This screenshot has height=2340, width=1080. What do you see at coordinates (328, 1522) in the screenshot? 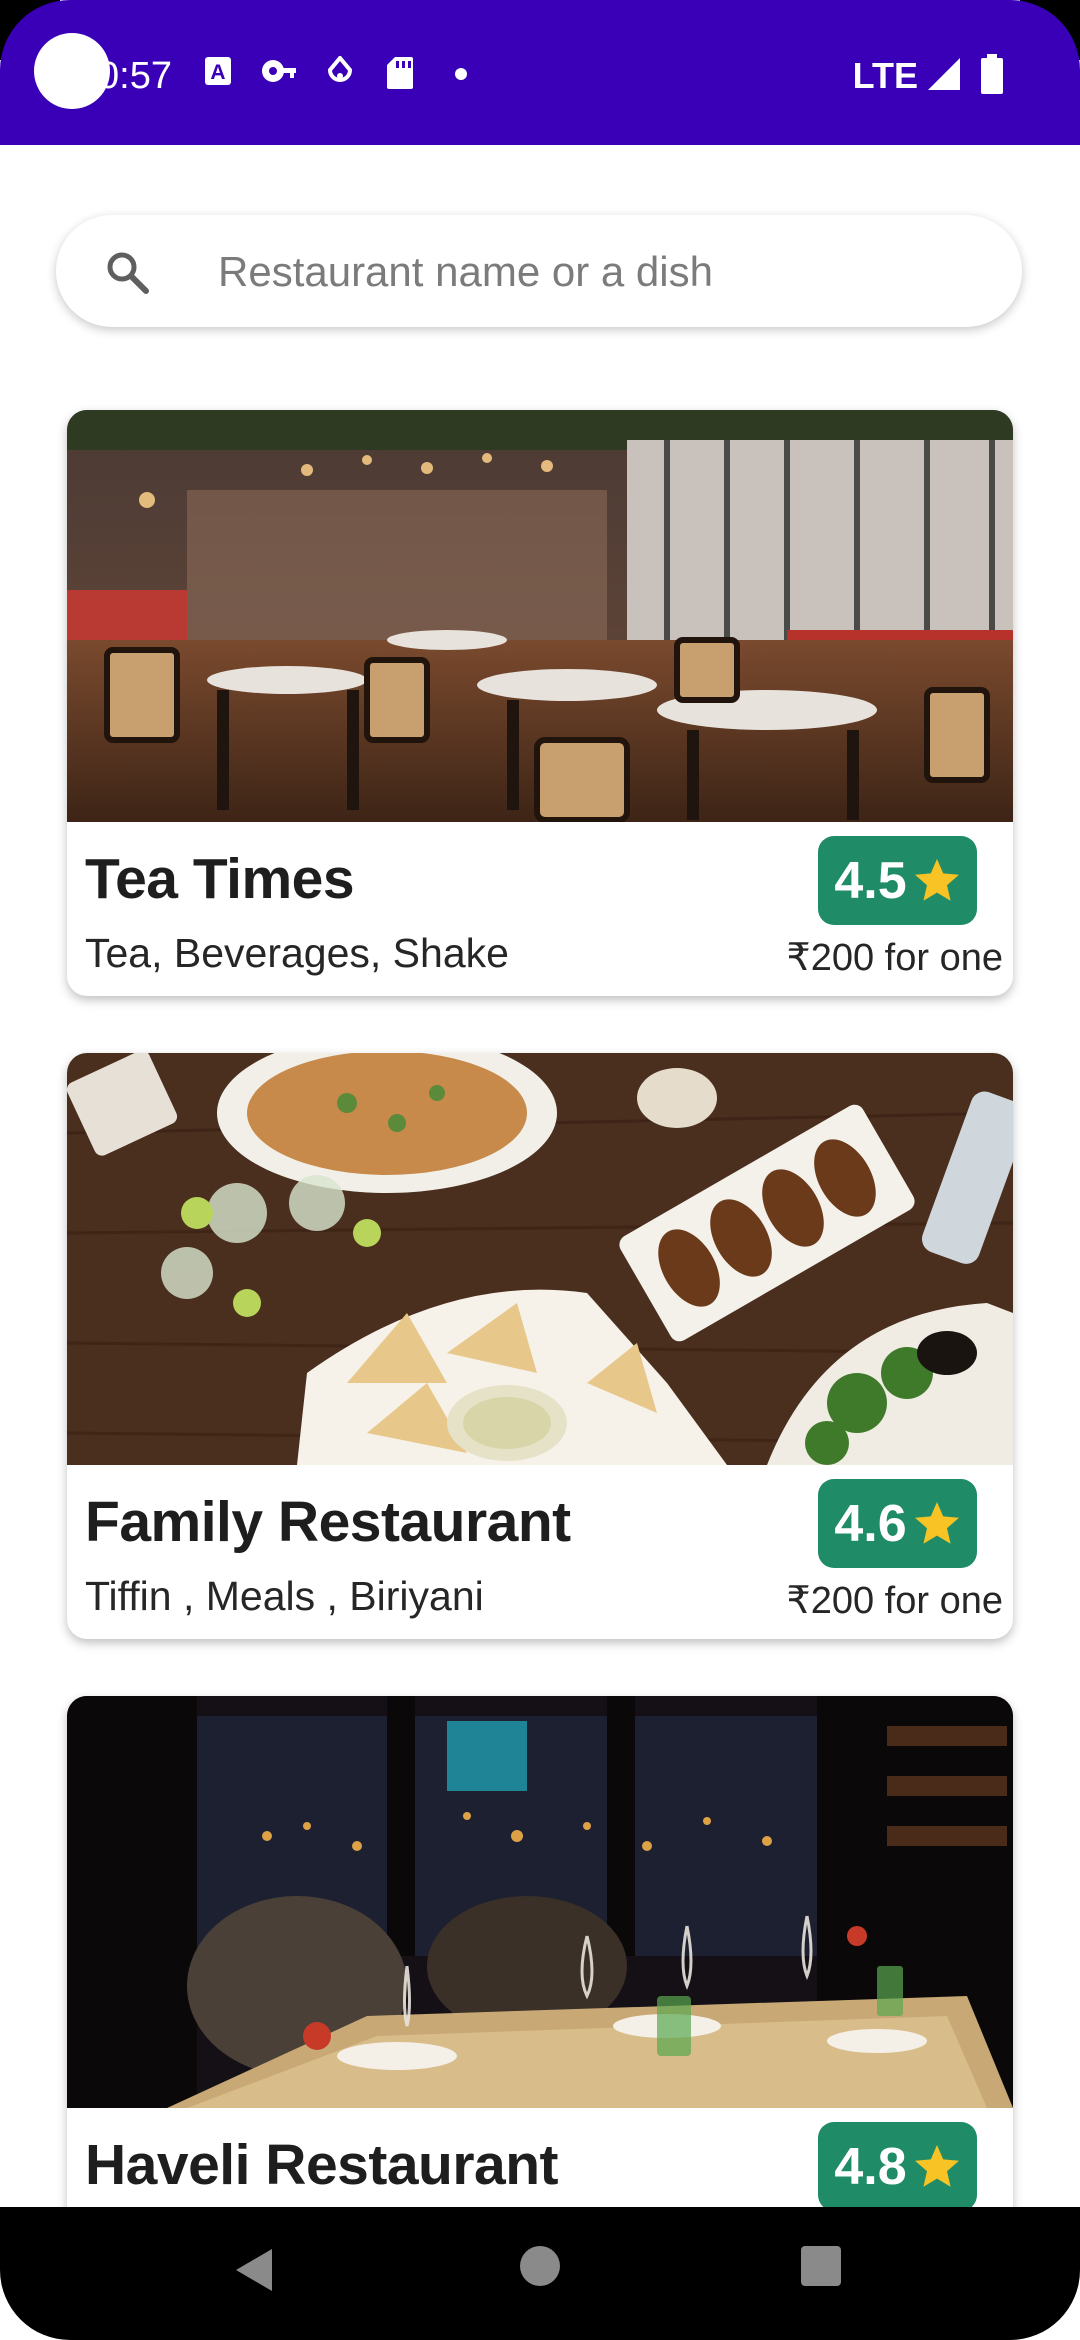
I see `restaurant-name: Family Restaurant` at bounding box center [328, 1522].